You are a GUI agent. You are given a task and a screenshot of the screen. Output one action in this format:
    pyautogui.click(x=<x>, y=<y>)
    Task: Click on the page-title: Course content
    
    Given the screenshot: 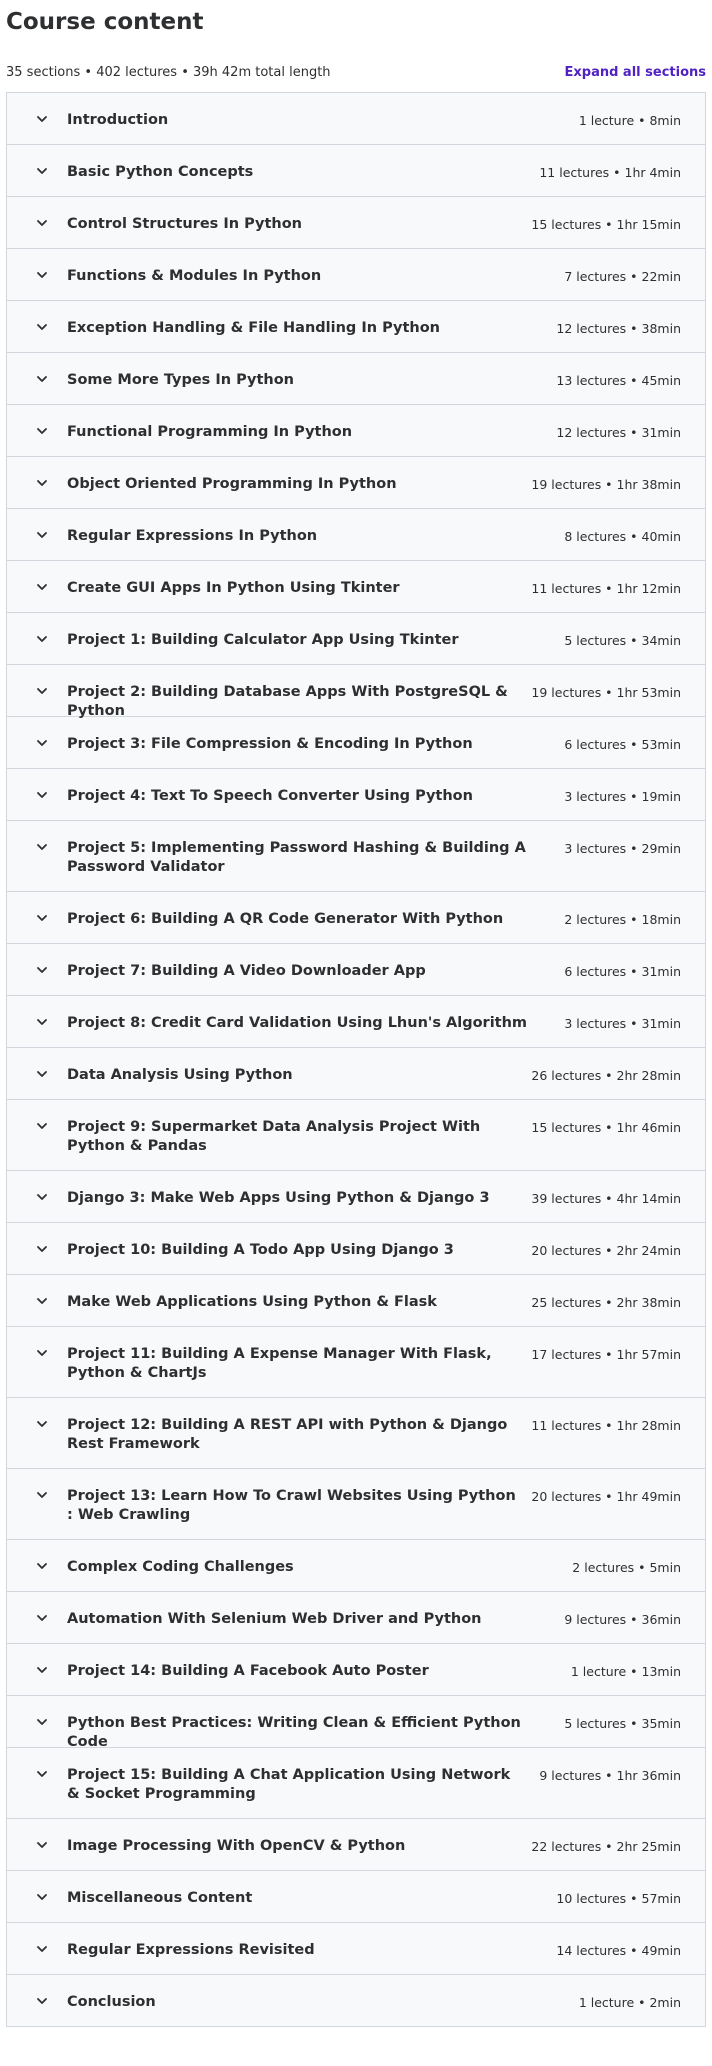 What is the action you would take?
    pyautogui.click(x=105, y=22)
    